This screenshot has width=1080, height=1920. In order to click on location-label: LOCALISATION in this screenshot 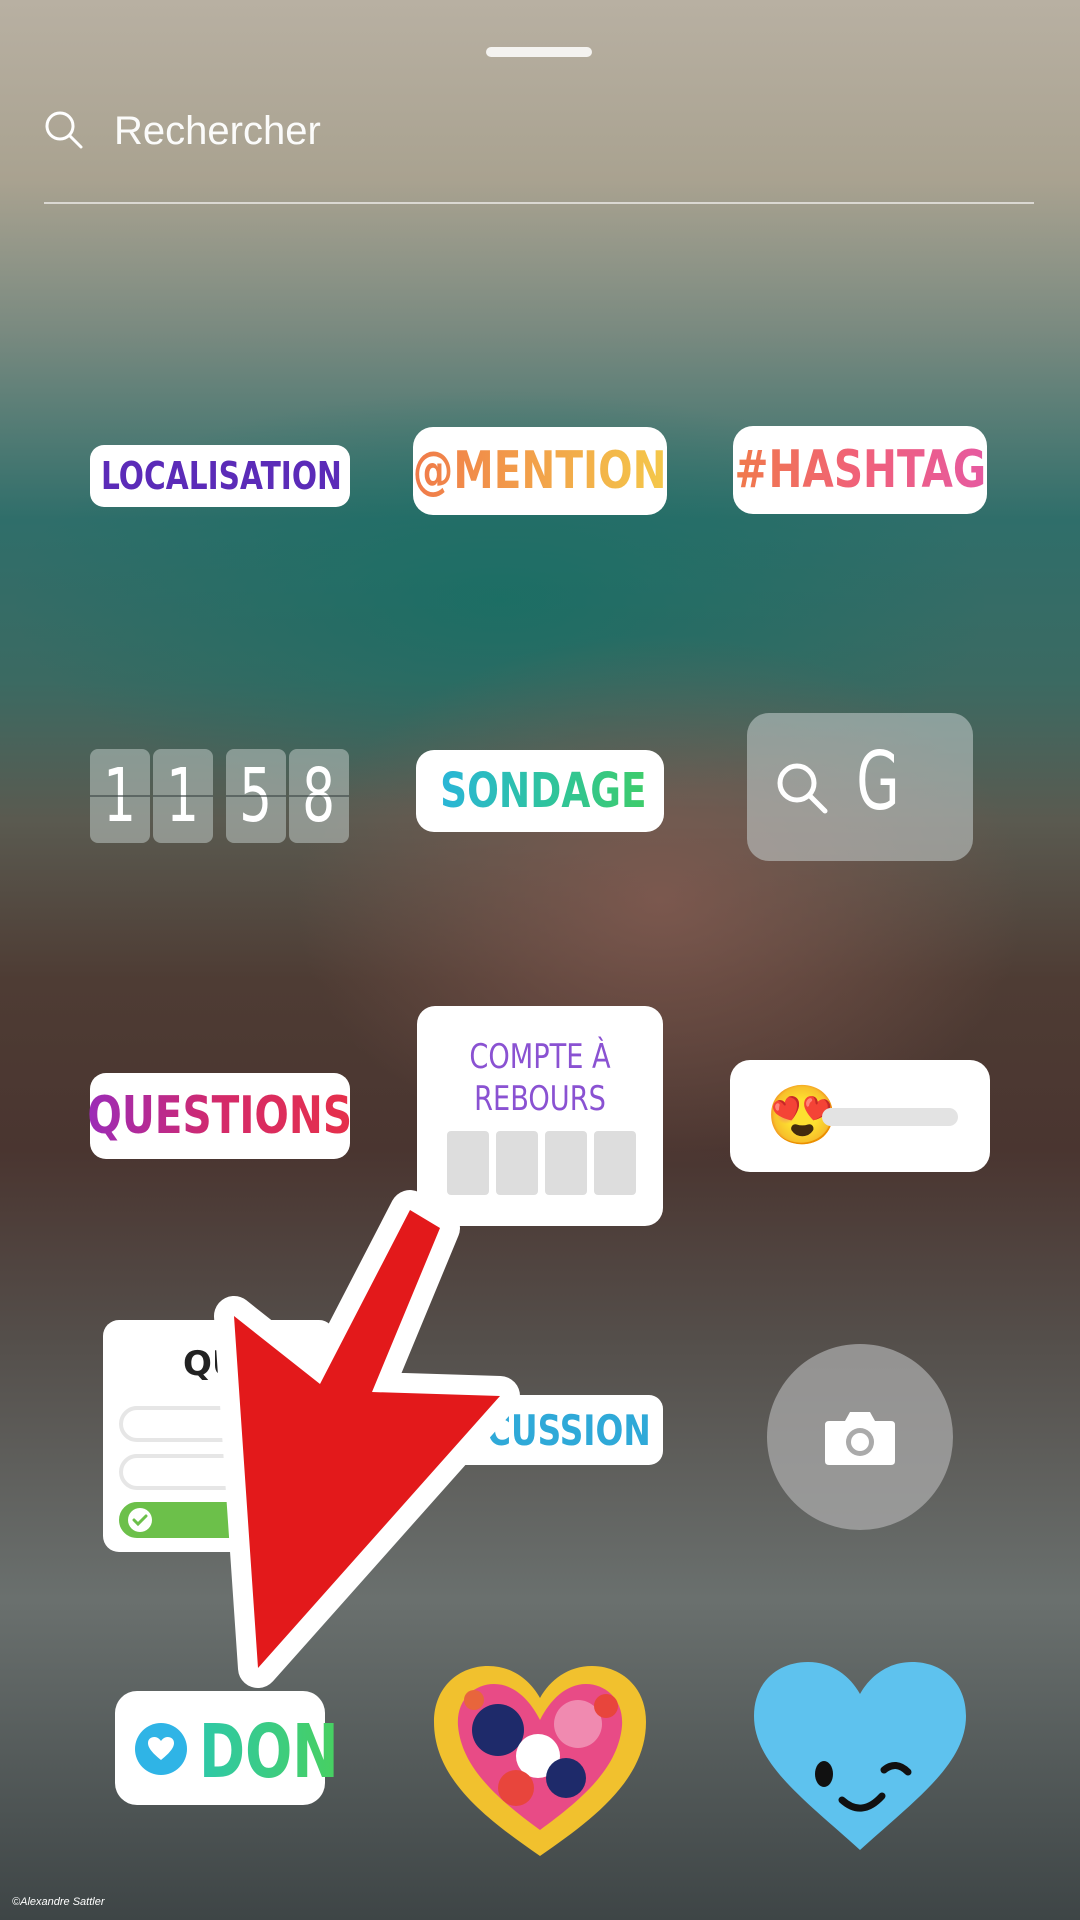, I will do `click(221, 476)`.